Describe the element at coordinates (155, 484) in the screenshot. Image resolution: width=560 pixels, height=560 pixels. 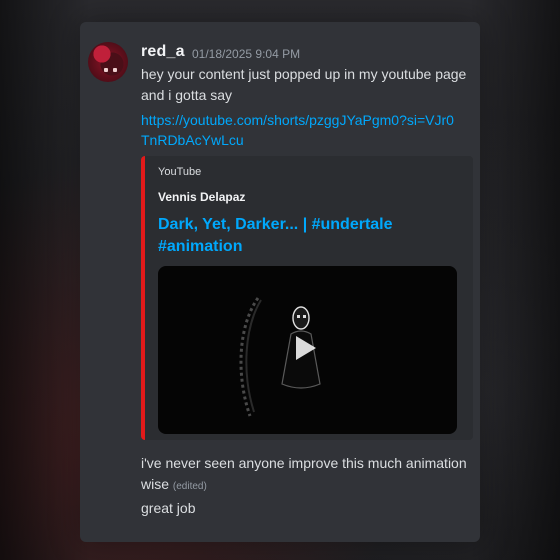
I see `followup-line-2: wise` at that location.